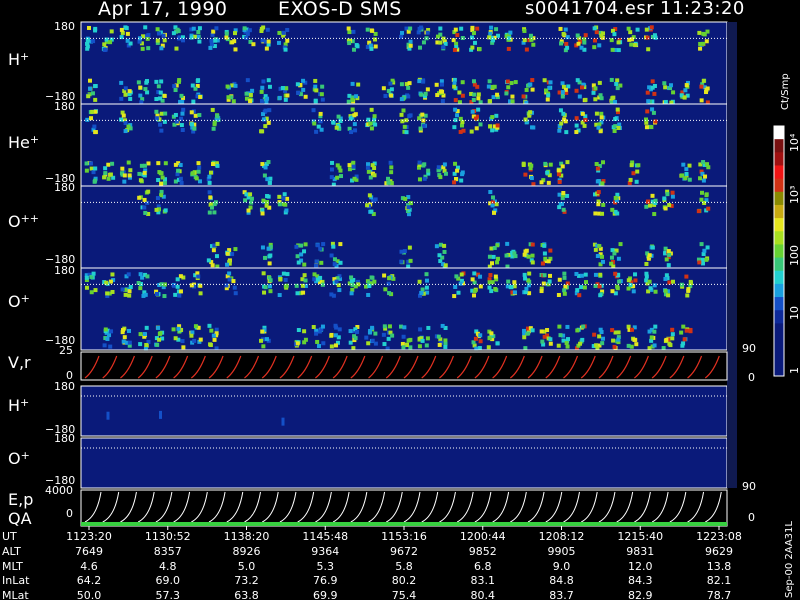 The width and height of the screenshot is (800, 600). Describe the element at coordinates (64, 106) in the screenshot. I see `y-tick-he-max: 180` at that location.